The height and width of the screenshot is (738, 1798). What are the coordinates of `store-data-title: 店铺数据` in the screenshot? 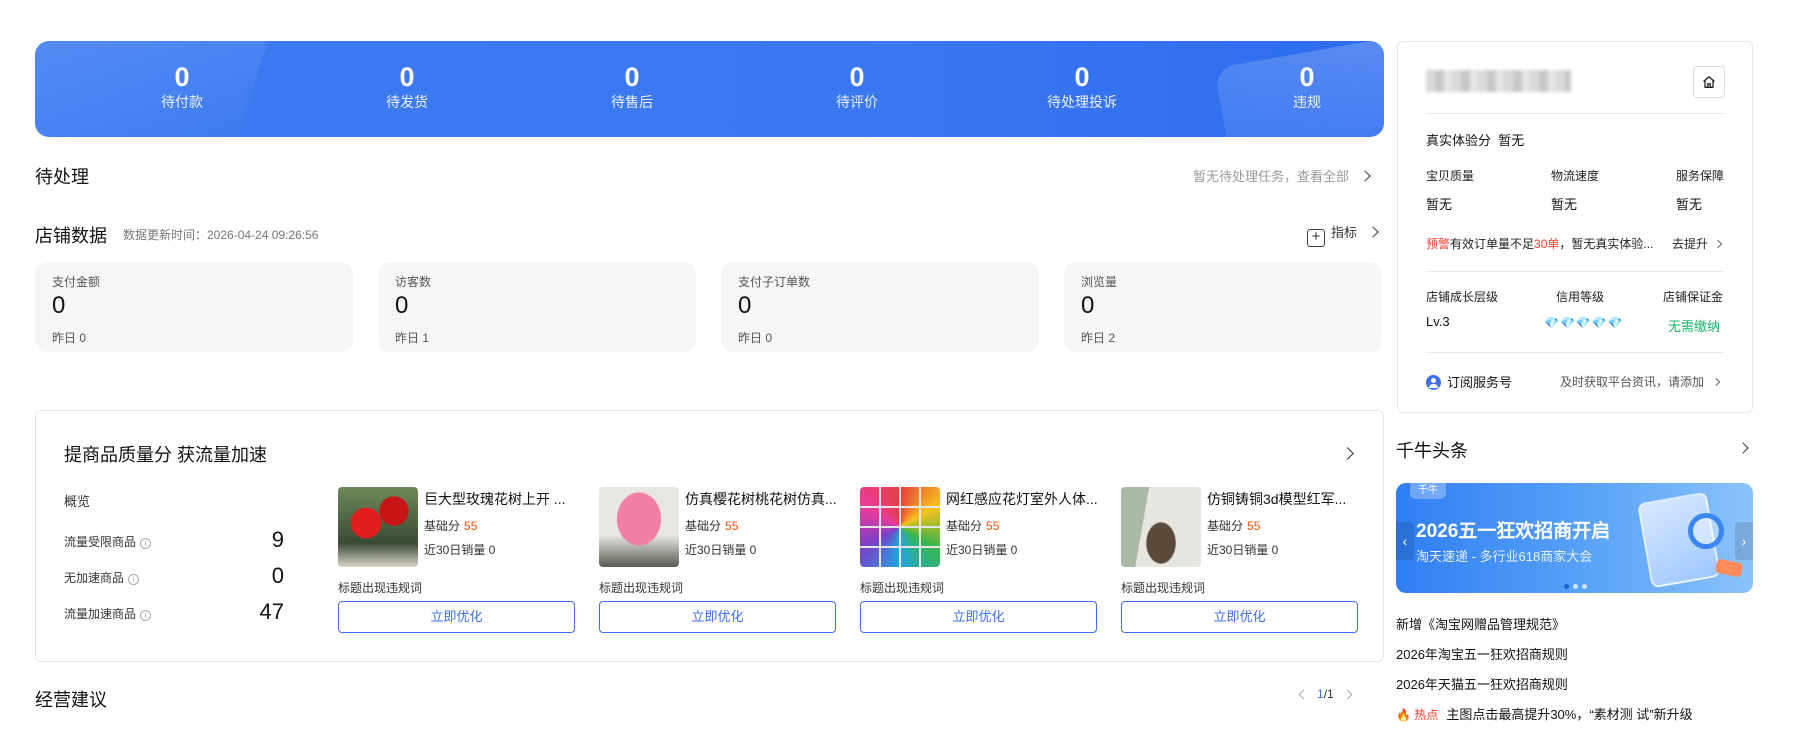 It's located at (71, 236).